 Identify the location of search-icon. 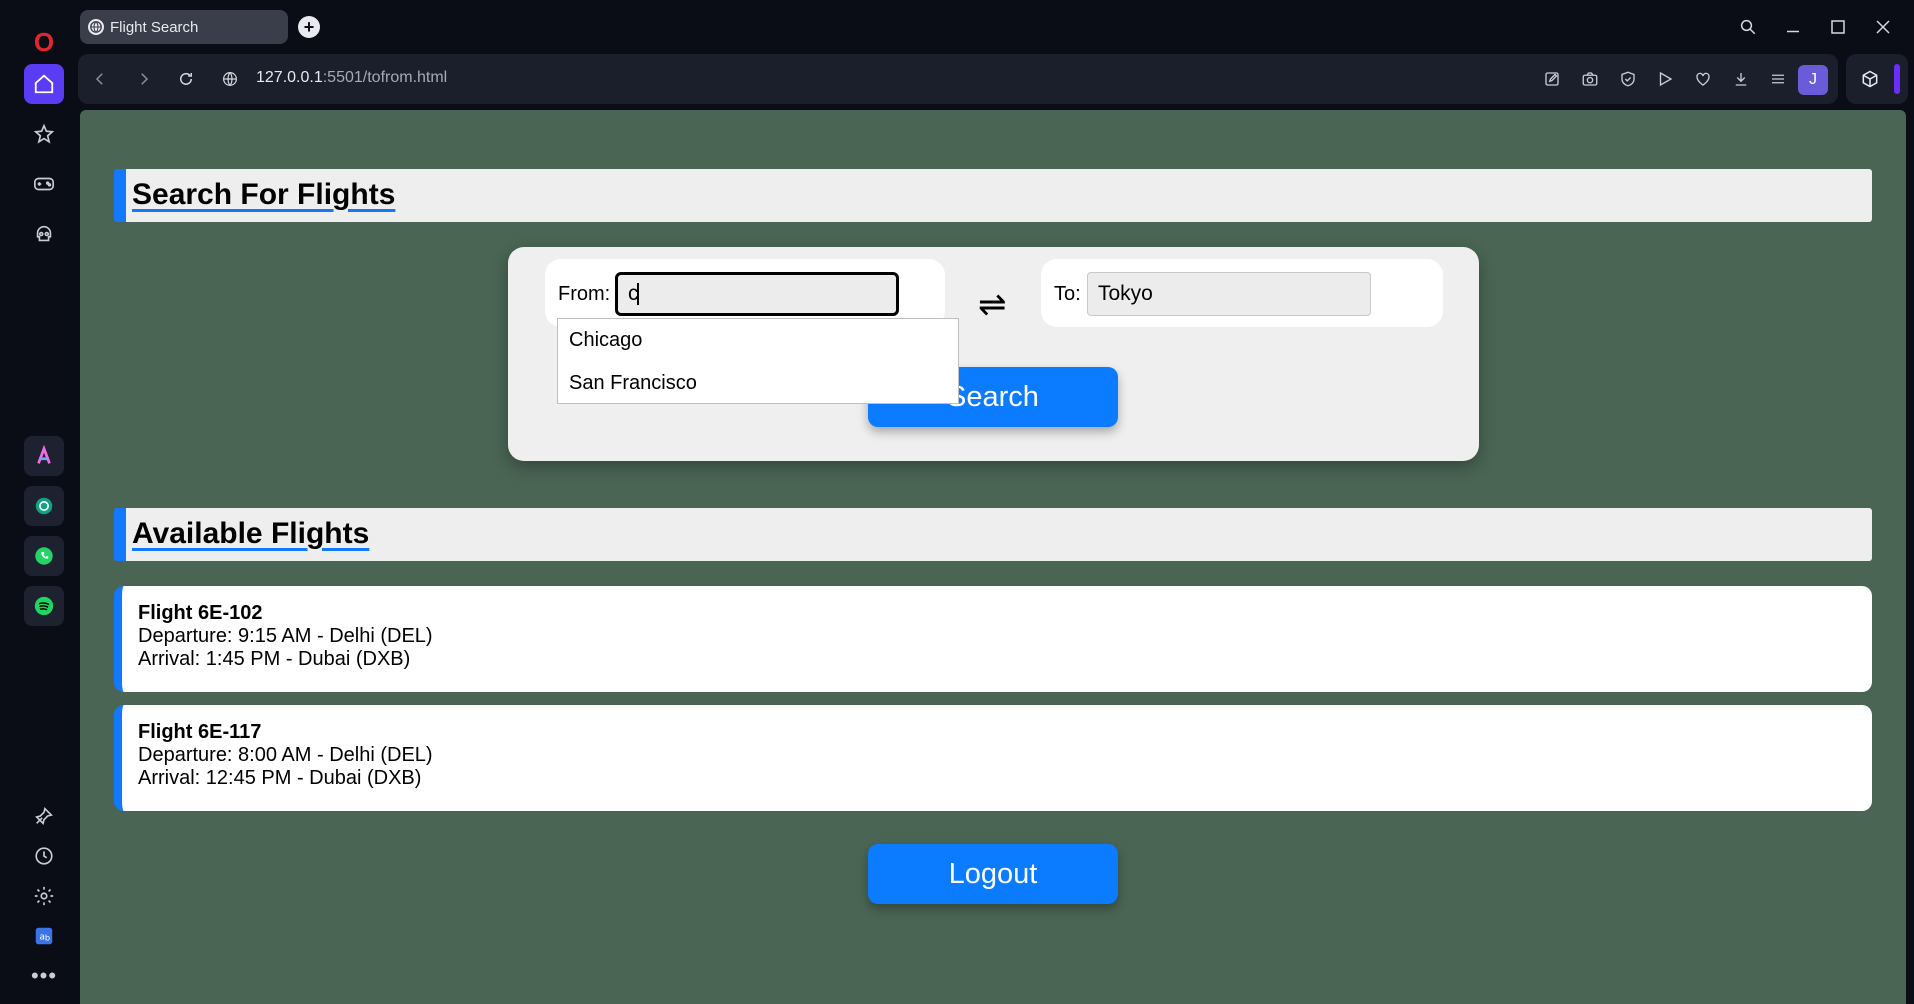
(1748, 27).